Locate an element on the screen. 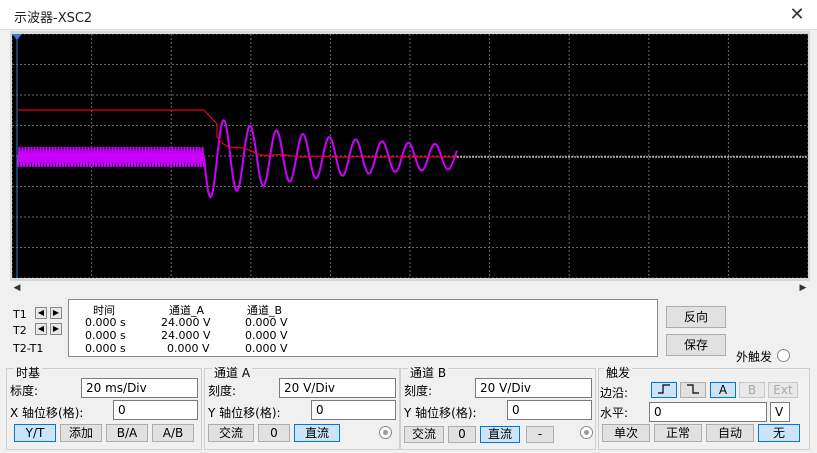  scroll-left-icon: ◀ is located at coordinates (17, 288).